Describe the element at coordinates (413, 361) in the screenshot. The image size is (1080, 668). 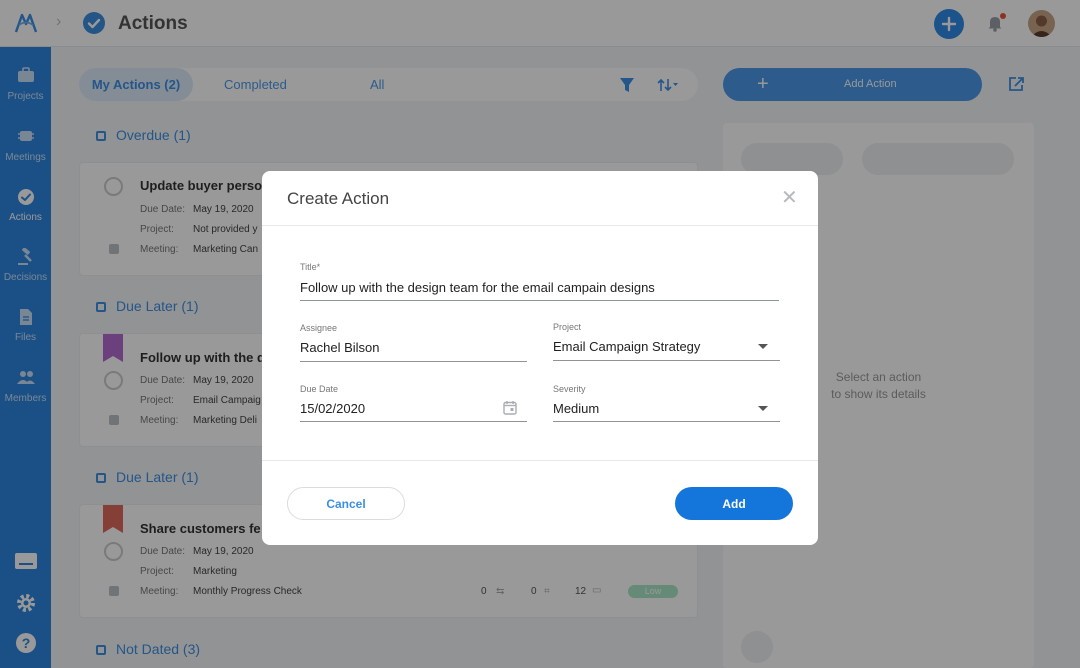
I see `assignee-underline` at that location.